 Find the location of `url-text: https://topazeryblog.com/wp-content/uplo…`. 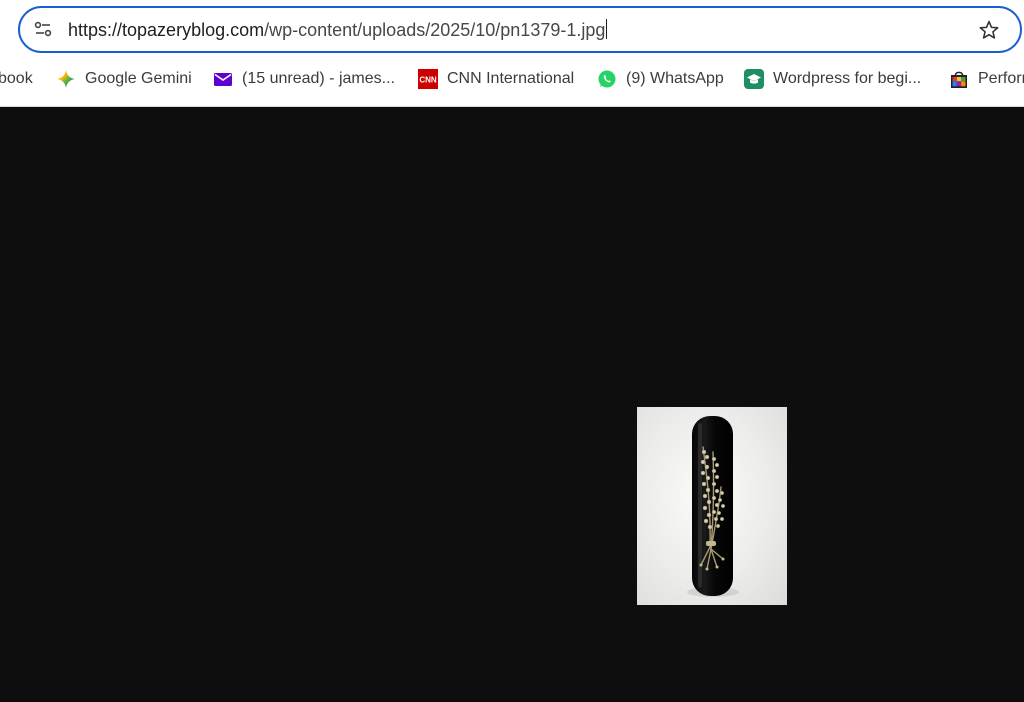

url-text: https://topazeryblog.com/wp-content/uplo… is located at coordinates (338, 30).